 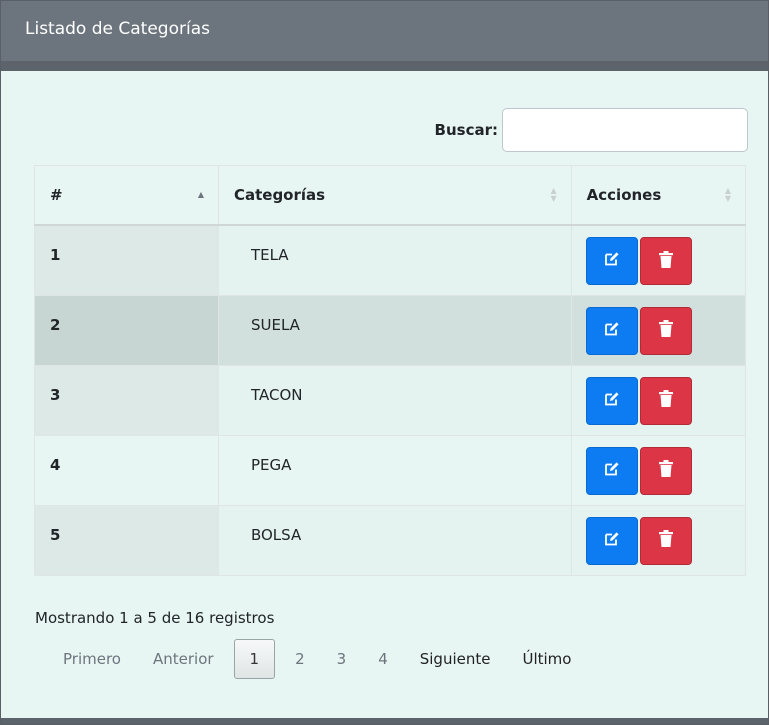 What do you see at coordinates (126, 540) in the screenshot?
I see `row-number: 5` at bounding box center [126, 540].